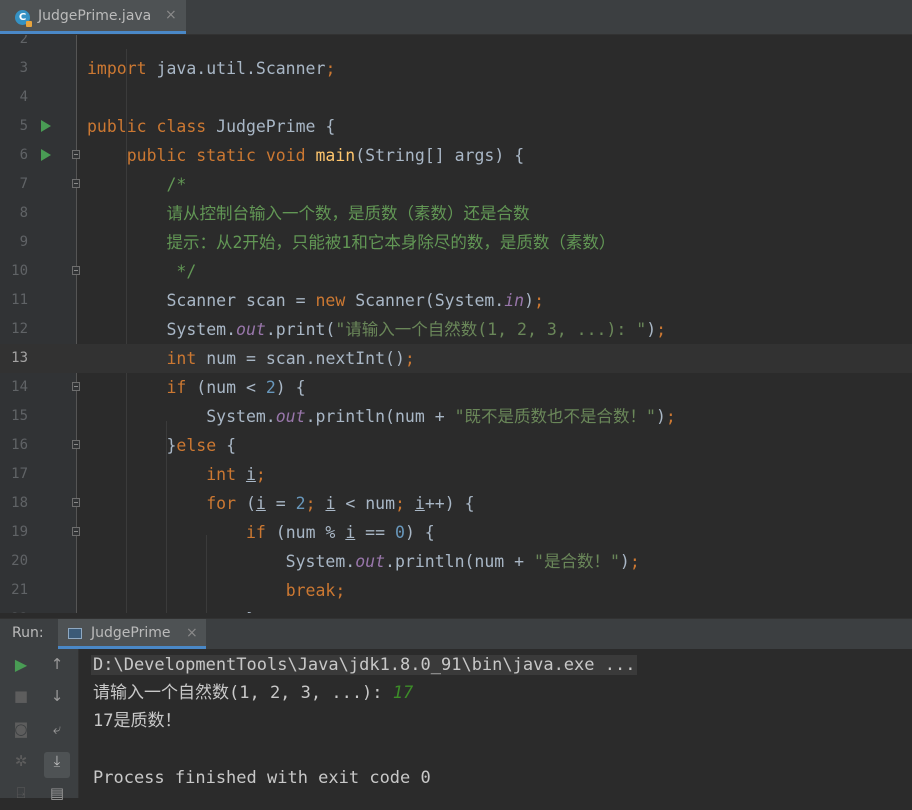 This screenshot has height=810, width=912. What do you see at coordinates (253, 693) in the screenshot?
I see `console-prompt-line: 请输入一个自然数(1, 2, 3, ...): 17` at bounding box center [253, 693].